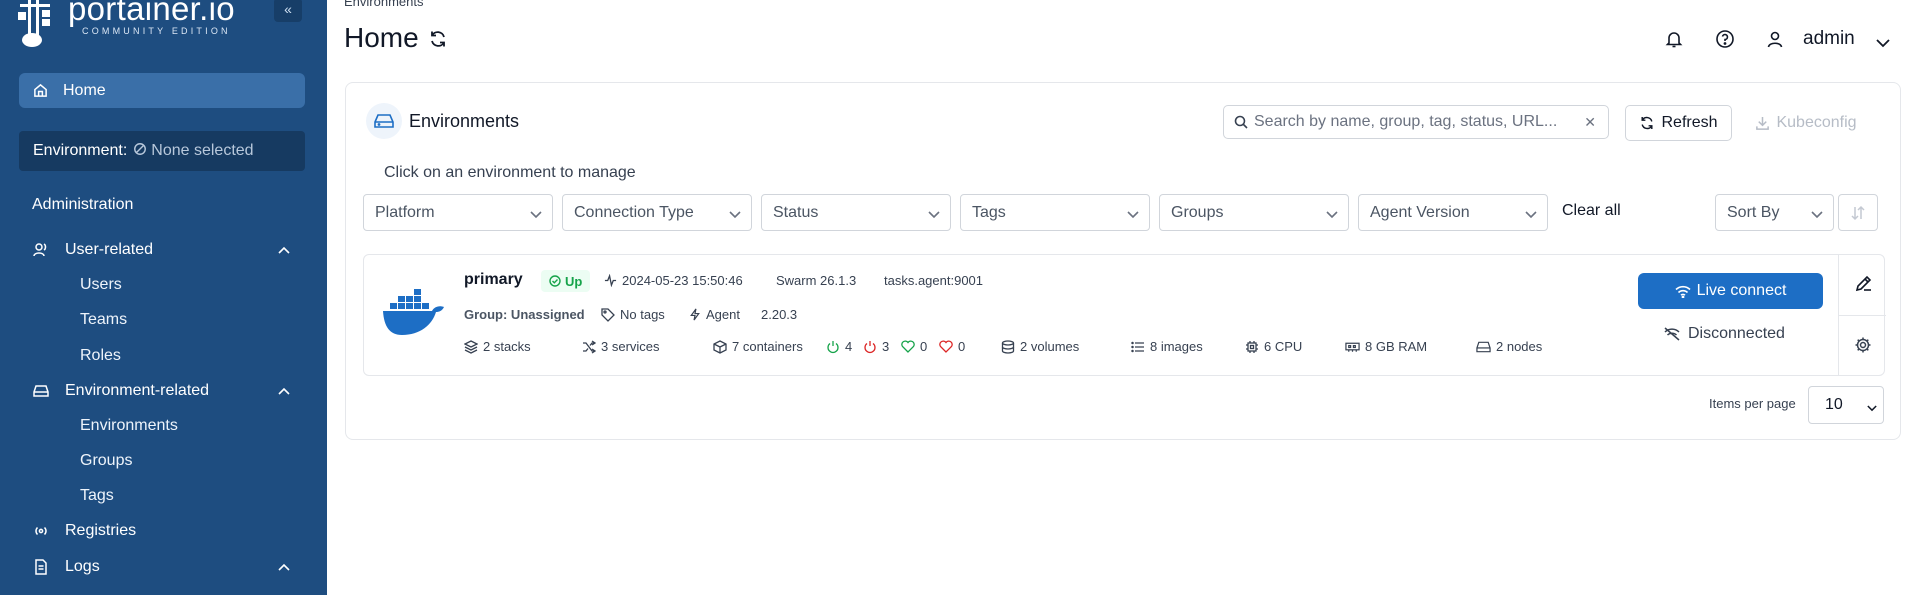  Describe the element at coordinates (80, 150) in the screenshot. I see `environment-label: Environment:` at that location.